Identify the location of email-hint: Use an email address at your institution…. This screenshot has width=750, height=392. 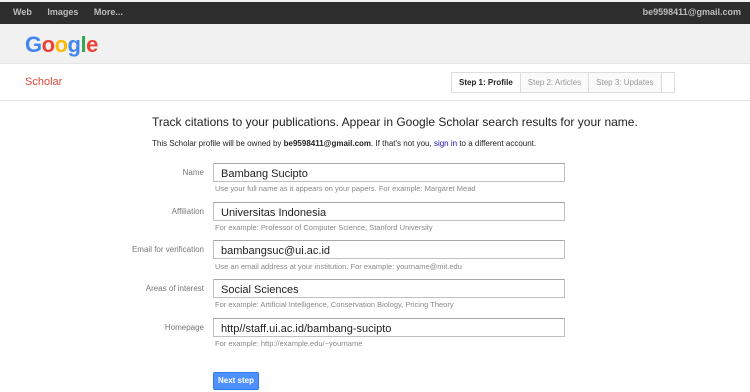
(338, 266).